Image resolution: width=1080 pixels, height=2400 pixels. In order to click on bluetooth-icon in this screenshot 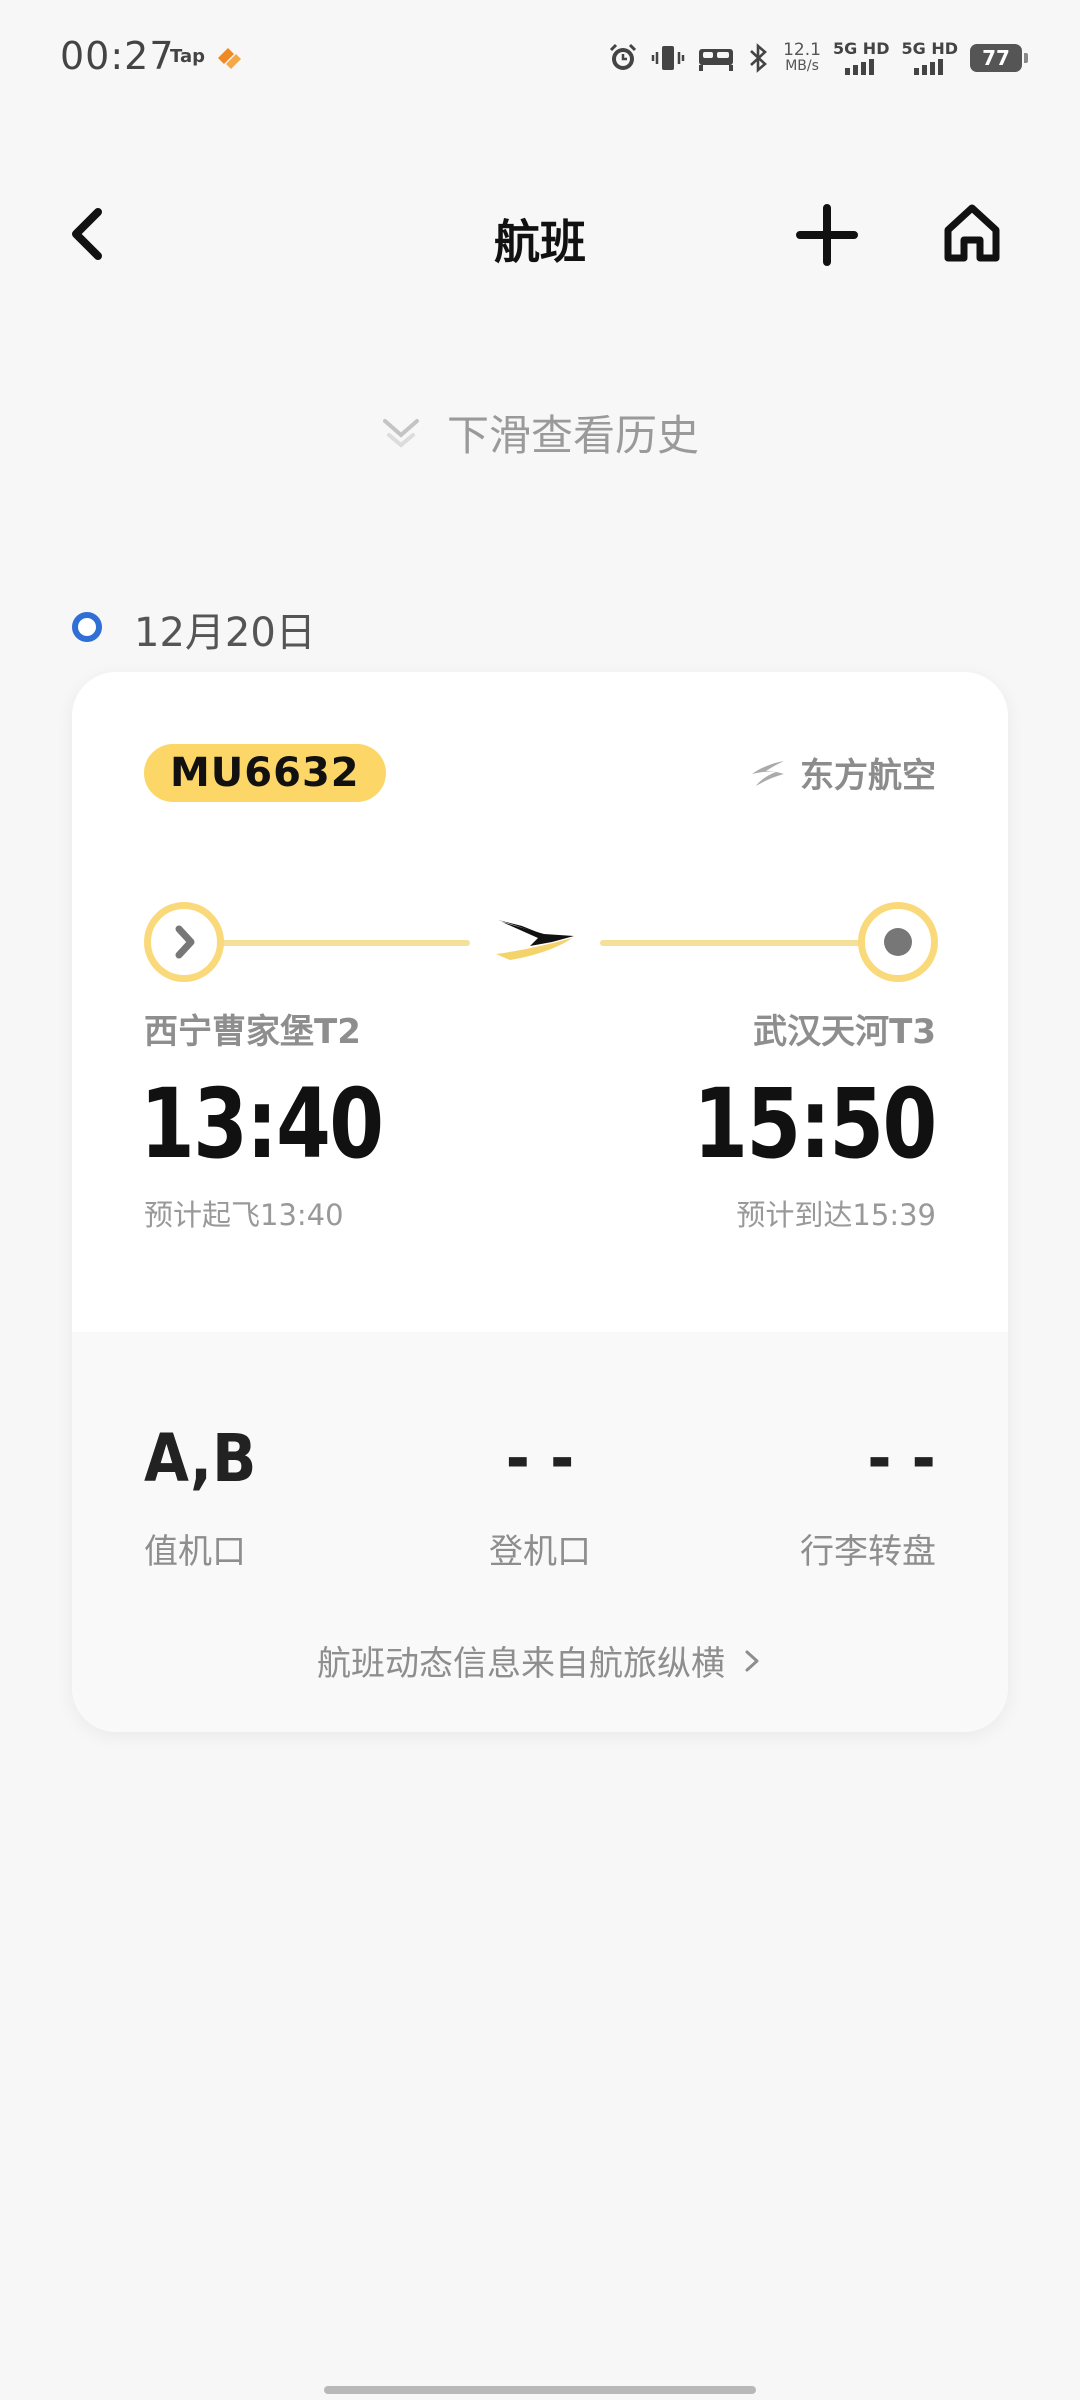, I will do `click(759, 58)`.